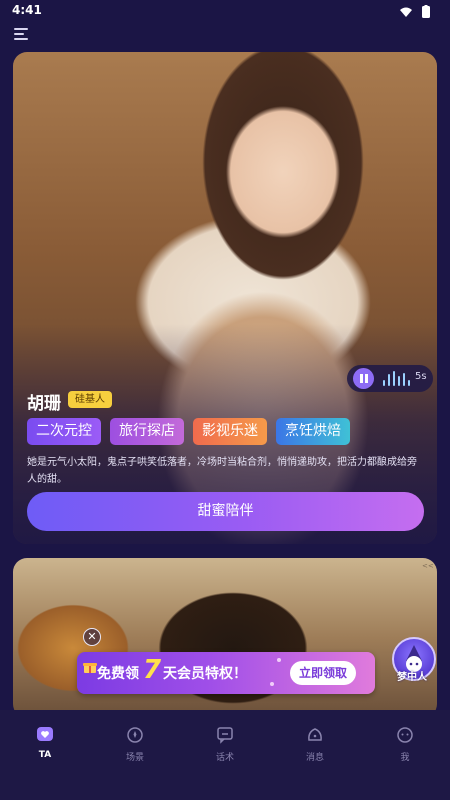 The height and width of the screenshot is (800, 450). I want to click on tab-scene: 场景, so click(135, 751).